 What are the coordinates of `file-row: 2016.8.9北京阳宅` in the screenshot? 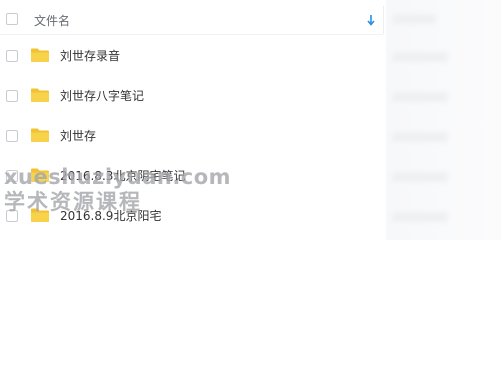 It's located at (191, 216).